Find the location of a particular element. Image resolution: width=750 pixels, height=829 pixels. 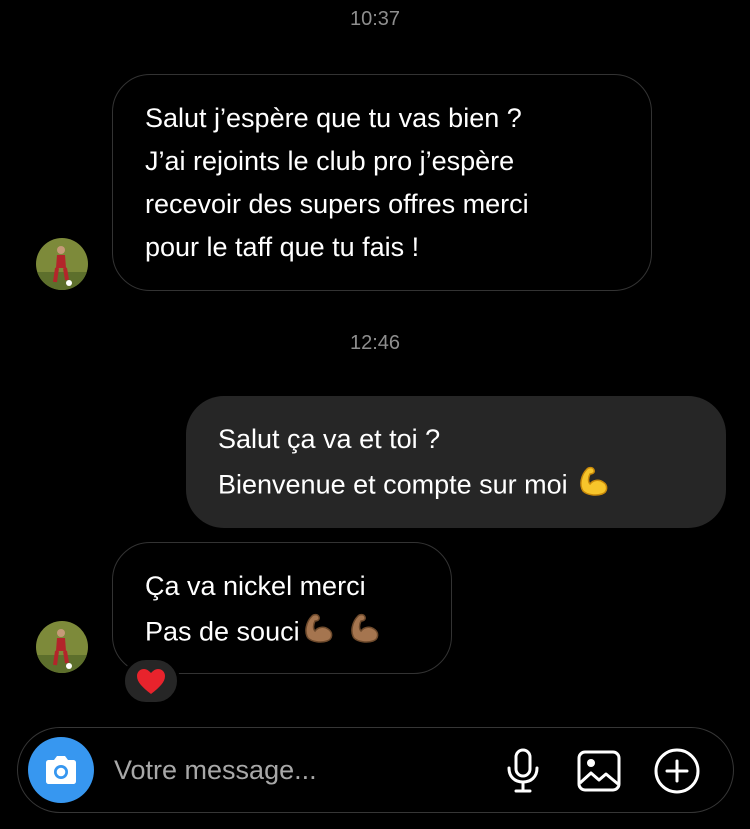

add-button is located at coordinates (677, 771).